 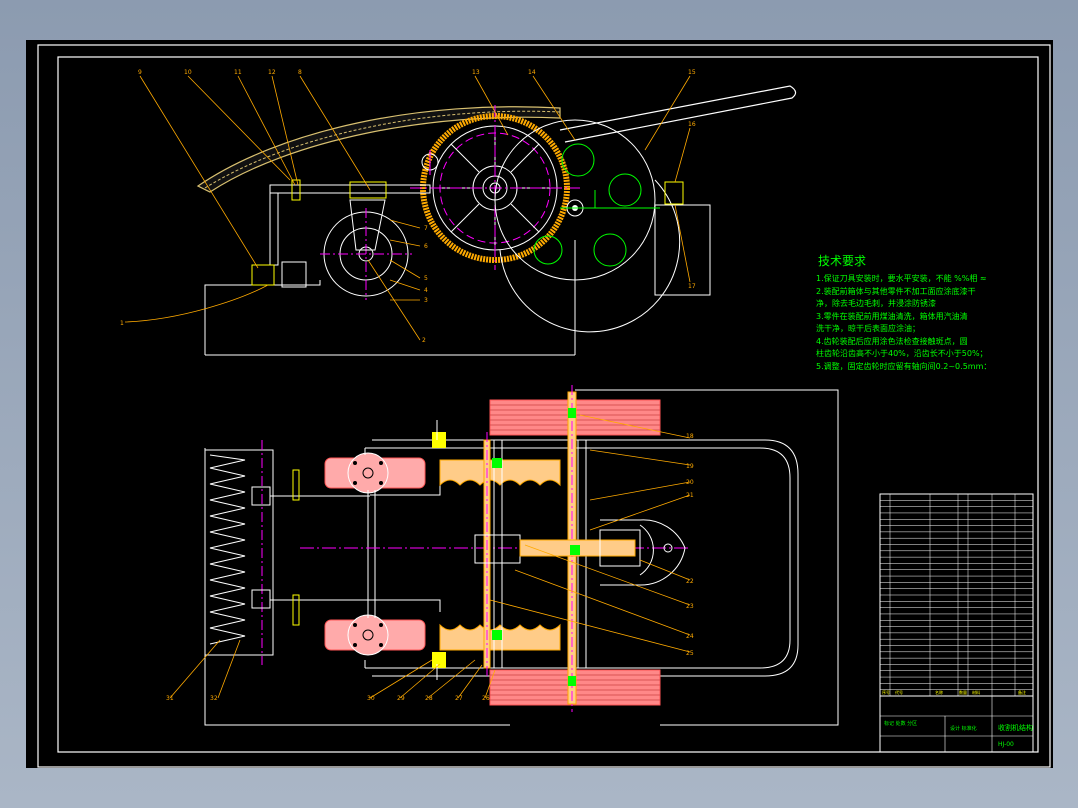 I want to click on svg-text: 16, so click(x=692, y=124).